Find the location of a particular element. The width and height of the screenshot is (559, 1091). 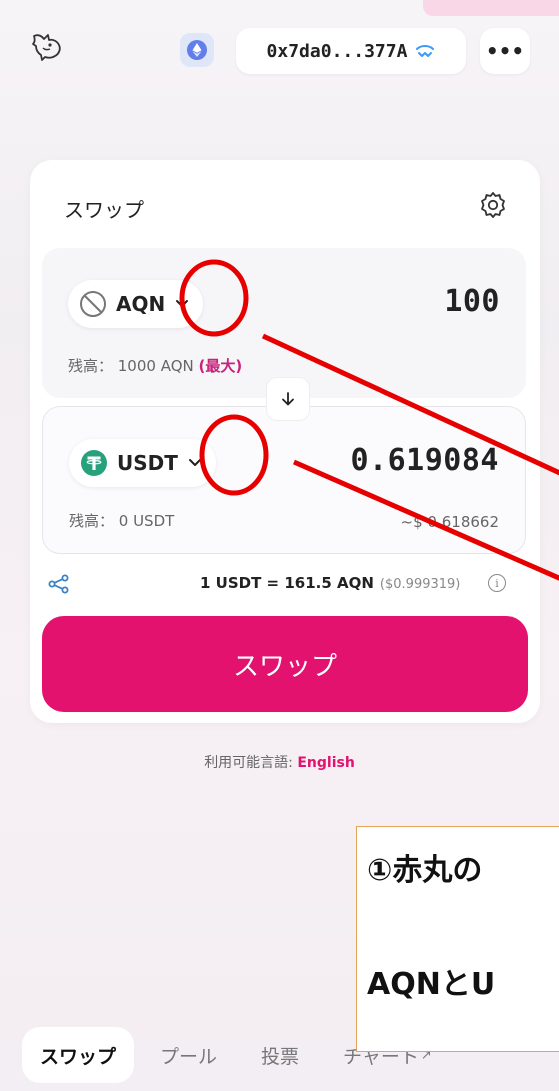

from-token-selector: AQN is located at coordinates (136, 304).